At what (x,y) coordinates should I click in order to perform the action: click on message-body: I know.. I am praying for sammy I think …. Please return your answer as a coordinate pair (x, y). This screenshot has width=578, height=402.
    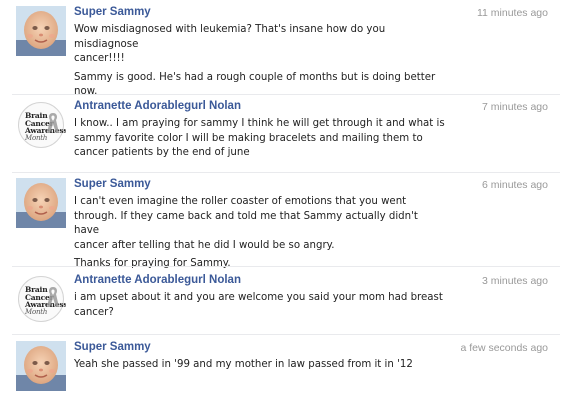
    Looking at the image, I should click on (260, 141).